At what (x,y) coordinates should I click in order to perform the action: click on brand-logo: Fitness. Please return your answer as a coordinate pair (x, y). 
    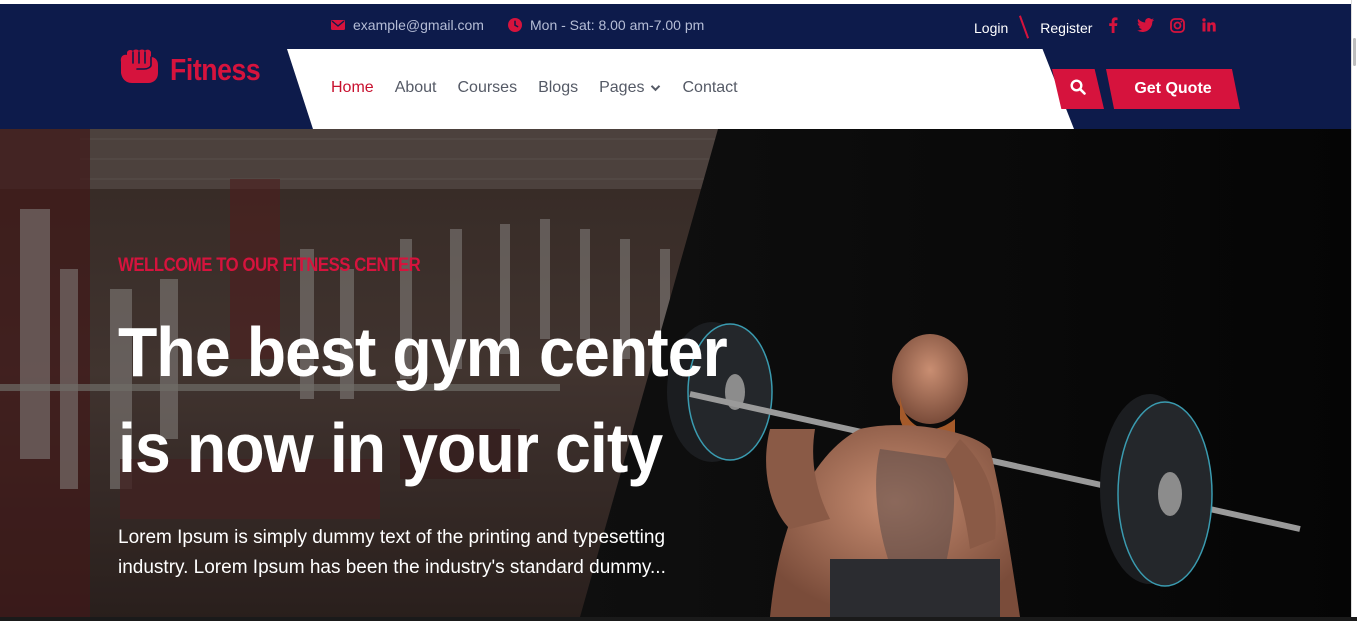
    Looking at the image, I should click on (196, 69).